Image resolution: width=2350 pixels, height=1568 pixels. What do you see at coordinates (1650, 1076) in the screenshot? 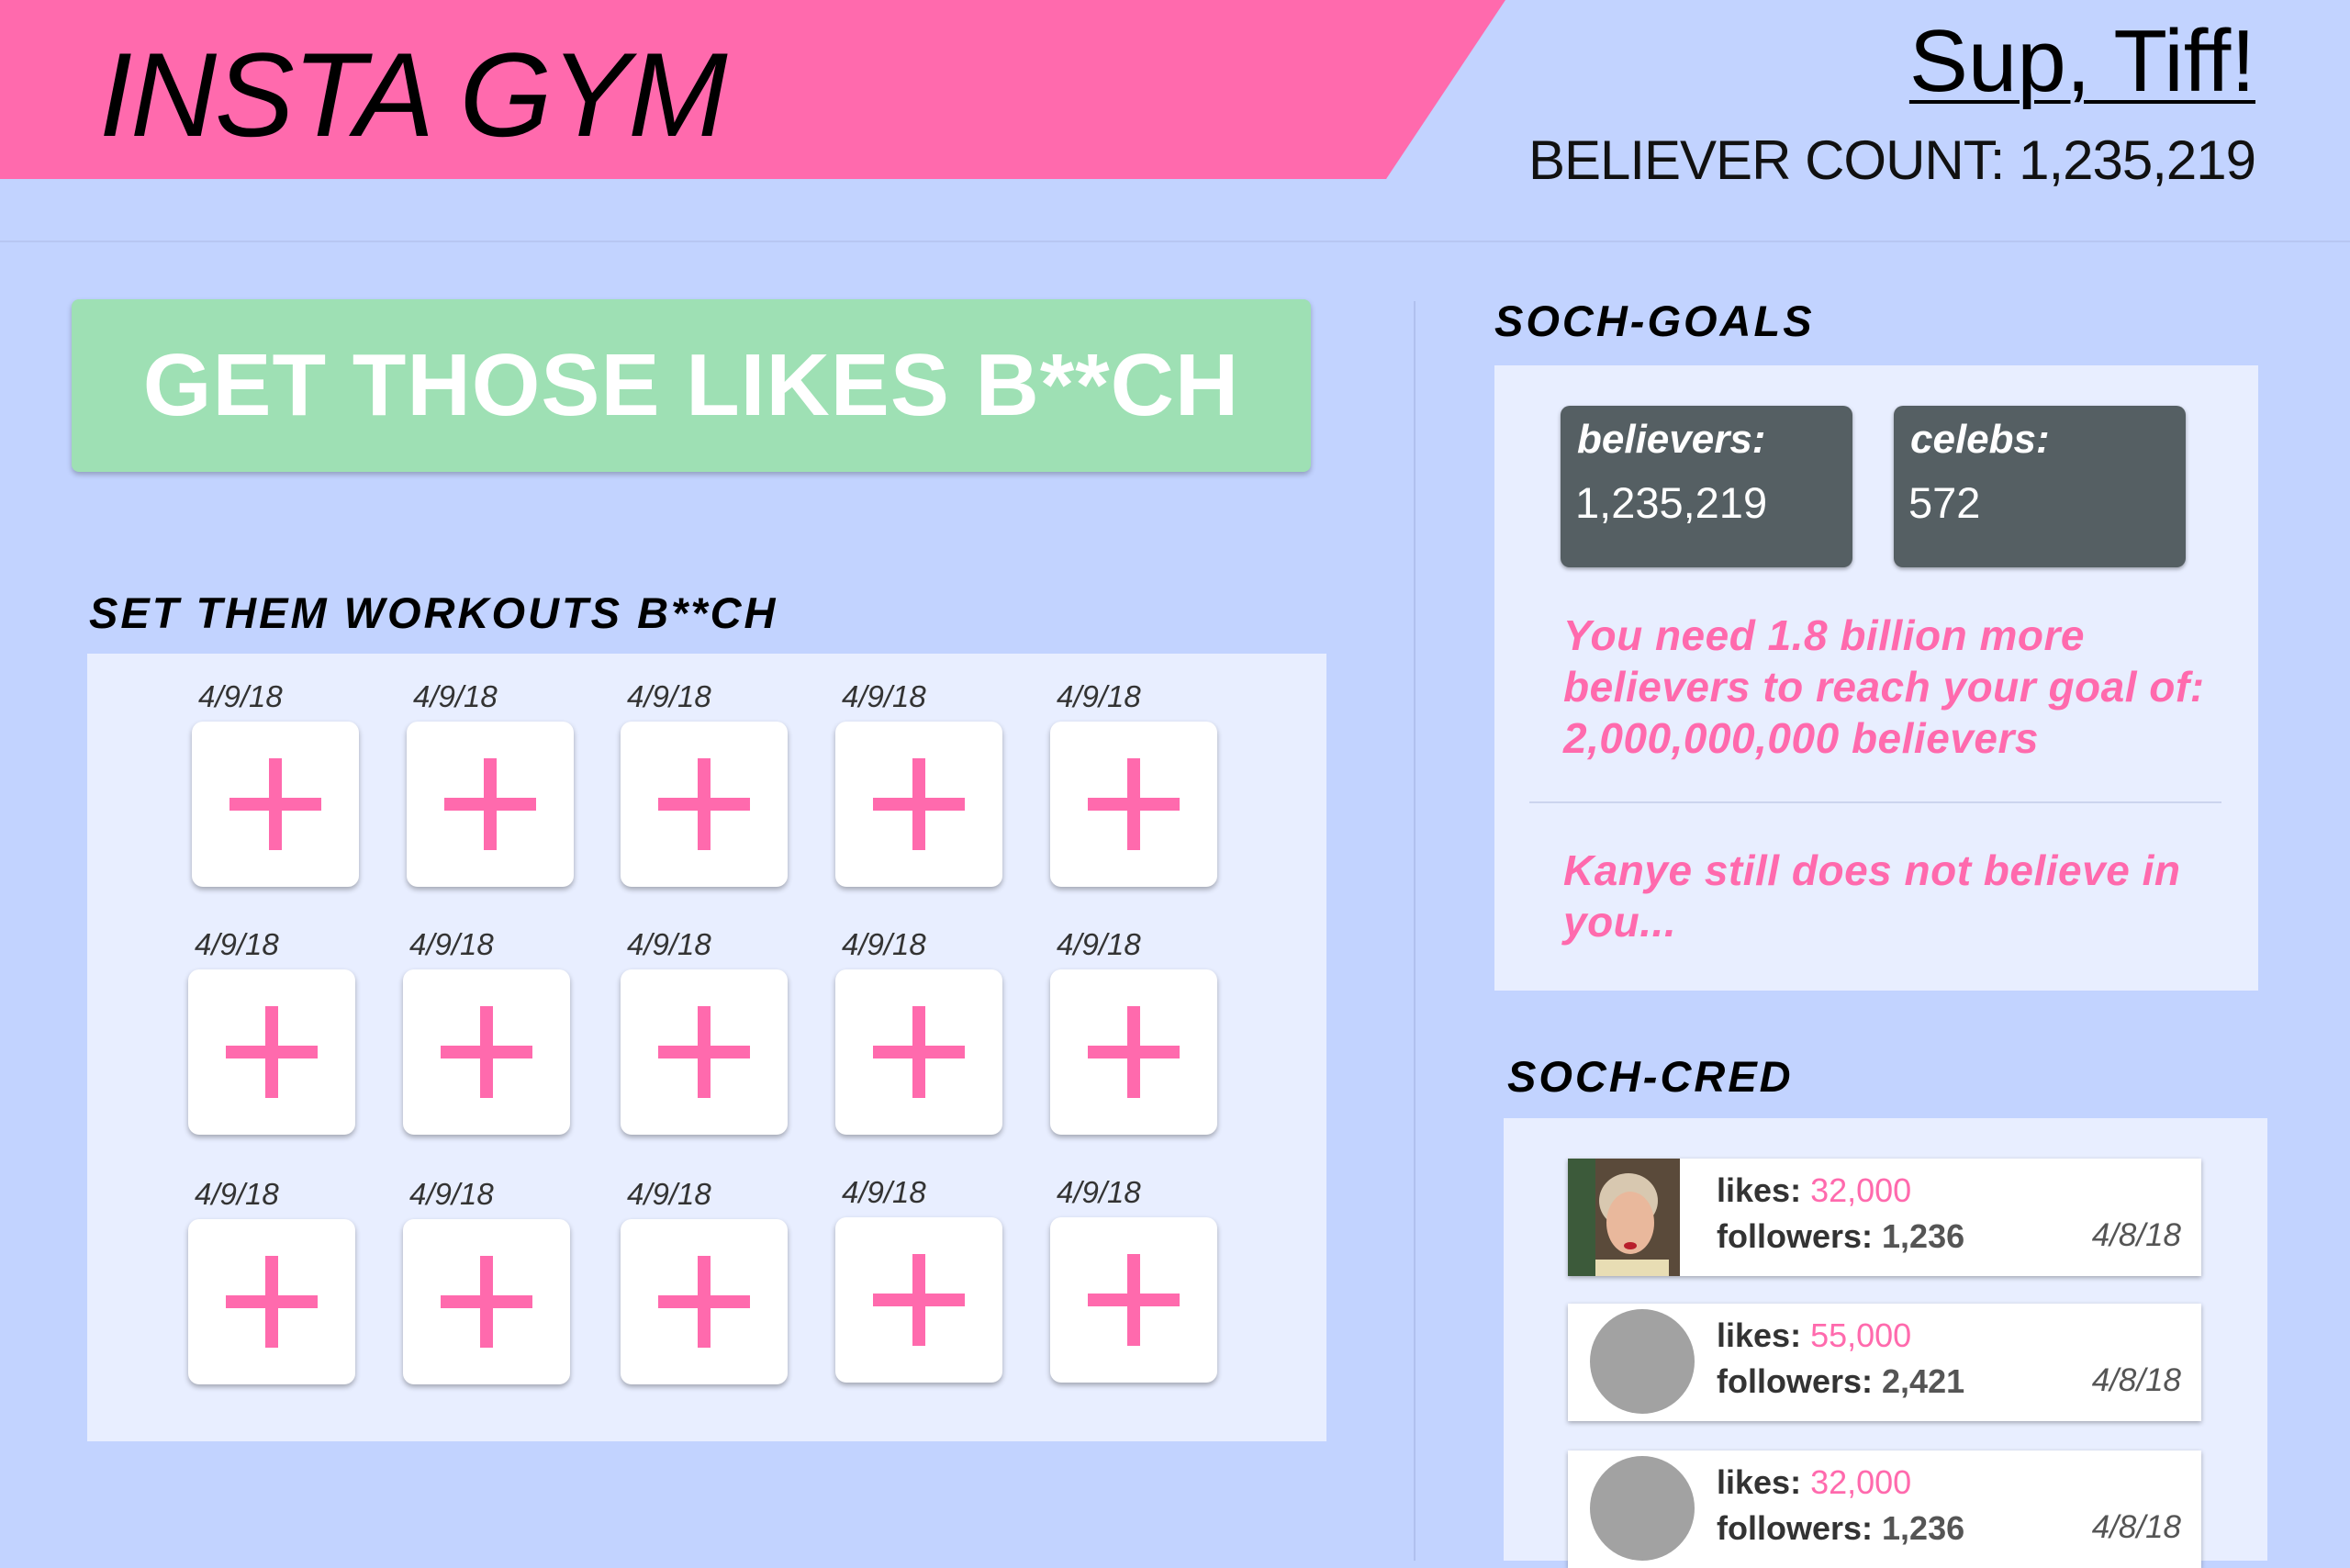
I see `cred-heading: SOCH-CRED` at bounding box center [1650, 1076].